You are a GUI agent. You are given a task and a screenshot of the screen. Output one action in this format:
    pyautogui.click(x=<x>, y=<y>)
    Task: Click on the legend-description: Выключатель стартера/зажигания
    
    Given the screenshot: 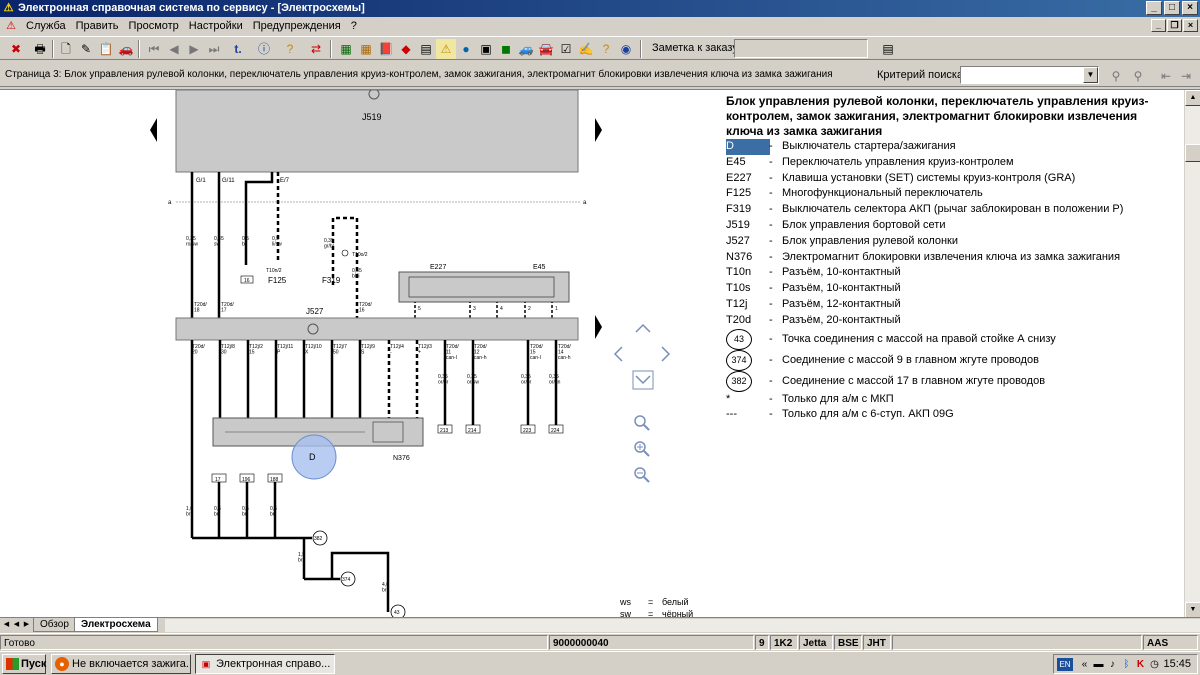 What is the action you would take?
    pyautogui.click(x=869, y=146)
    